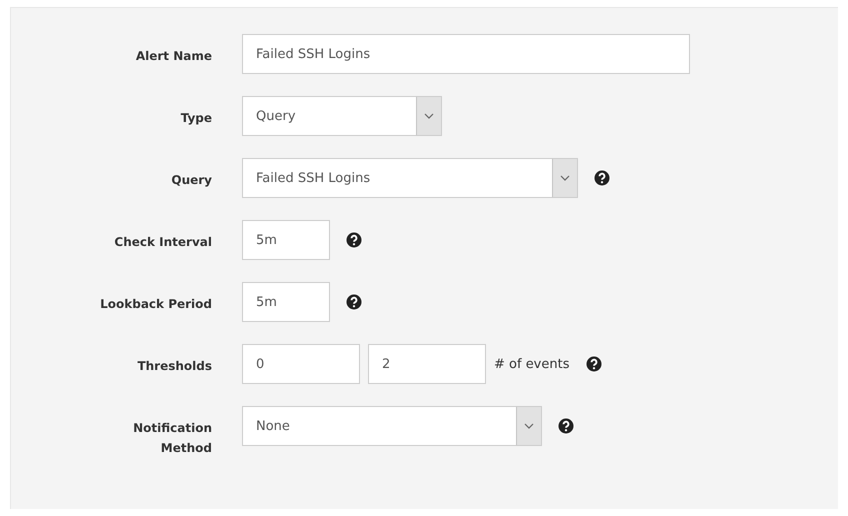 This screenshot has width=848, height=516. What do you see at coordinates (174, 366) in the screenshot?
I see `field-label: Thresholds` at bounding box center [174, 366].